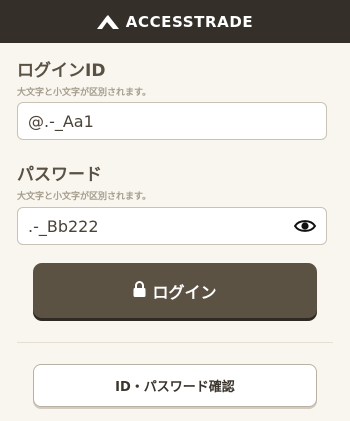 The image size is (350, 421). What do you see at coordinates (84, 93) in the screenshot?
I see `login-id-hint: 大文字と小文字が区別されます。` at bounding box center [84, 93].